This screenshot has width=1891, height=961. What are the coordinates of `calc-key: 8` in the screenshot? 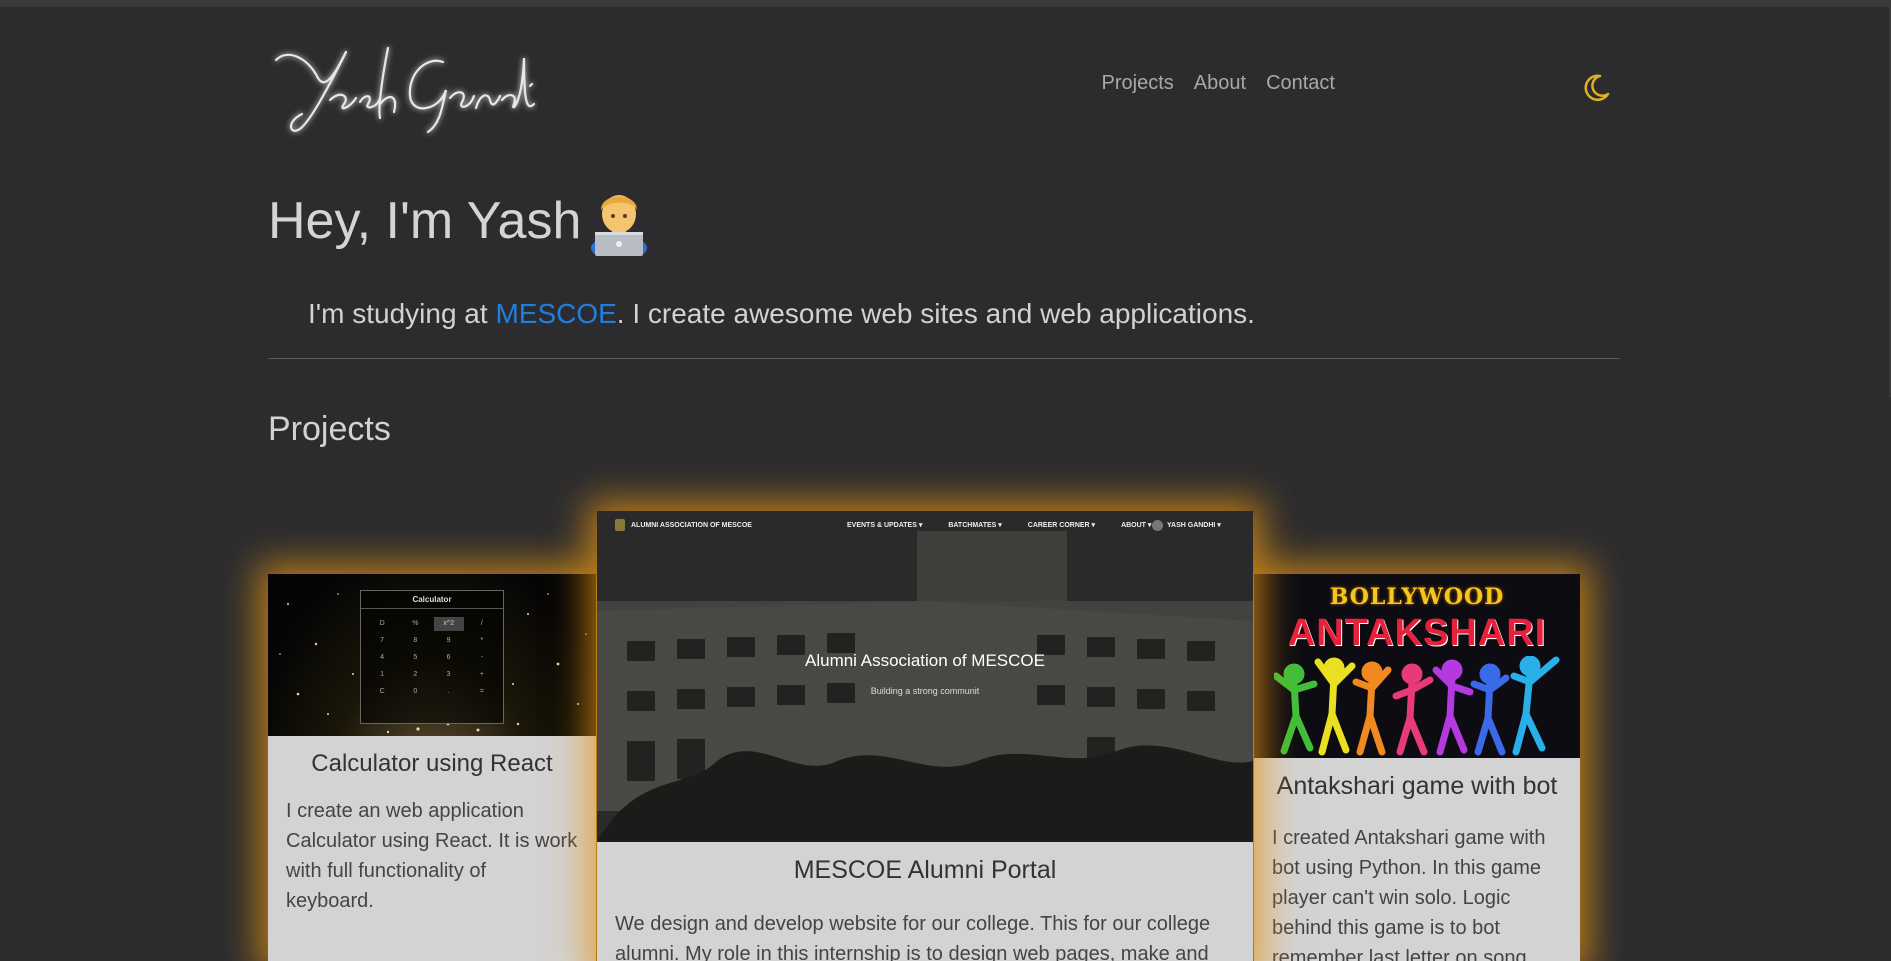 It's located at (415, 640).